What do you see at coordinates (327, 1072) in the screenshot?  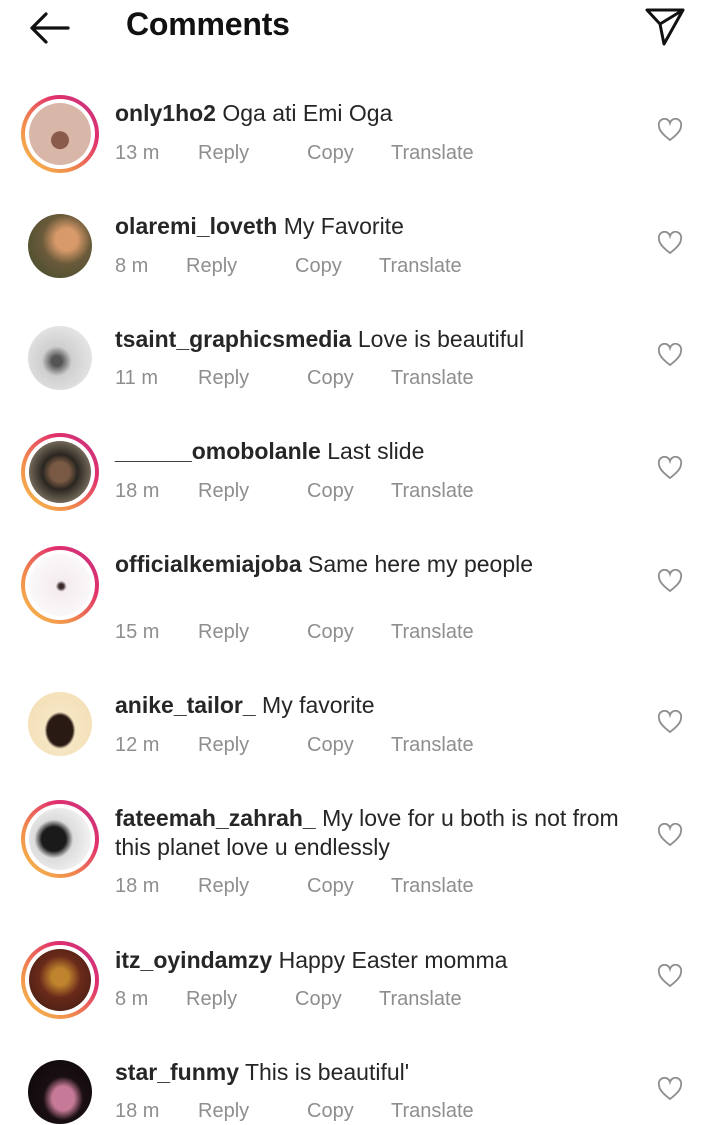 I see `comment-text: This is beautiful'` at bounding box center [327, 1072].